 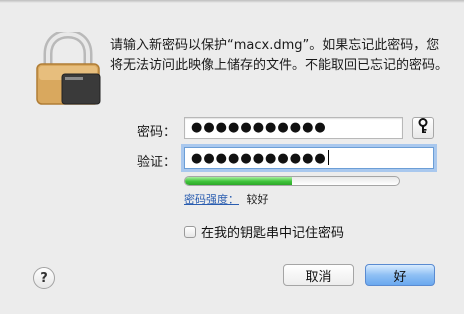 What do you see at coordinates (232, 1) in the screenshot?
I see `window-top-shadow` at bounding box center [232, 1].